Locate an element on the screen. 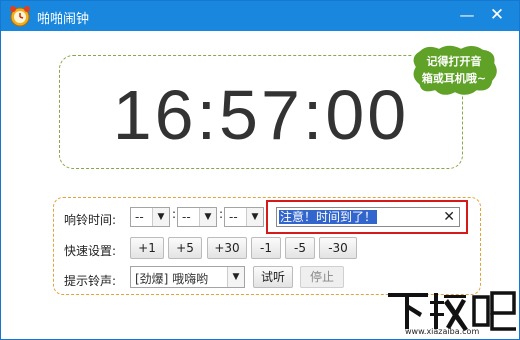  sound-label: 提示铃声: is located at coordinates (90, 281).